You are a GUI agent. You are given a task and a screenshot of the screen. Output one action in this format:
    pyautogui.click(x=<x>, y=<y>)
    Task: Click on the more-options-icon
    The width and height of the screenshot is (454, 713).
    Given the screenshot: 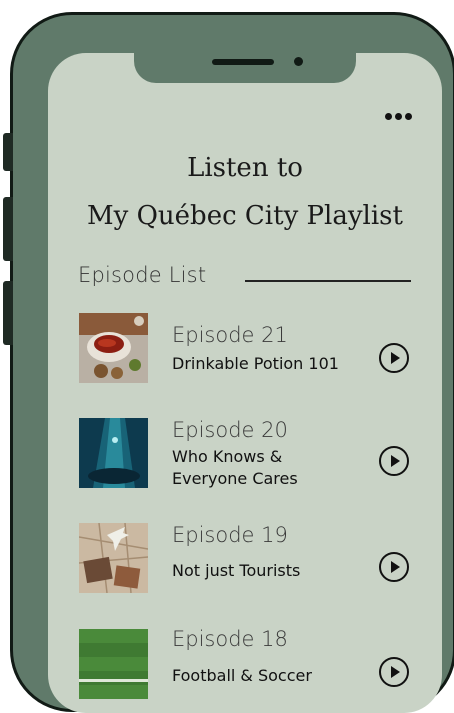 What is the action you would take?
    pyautogui.click(x=398, y=116)
    